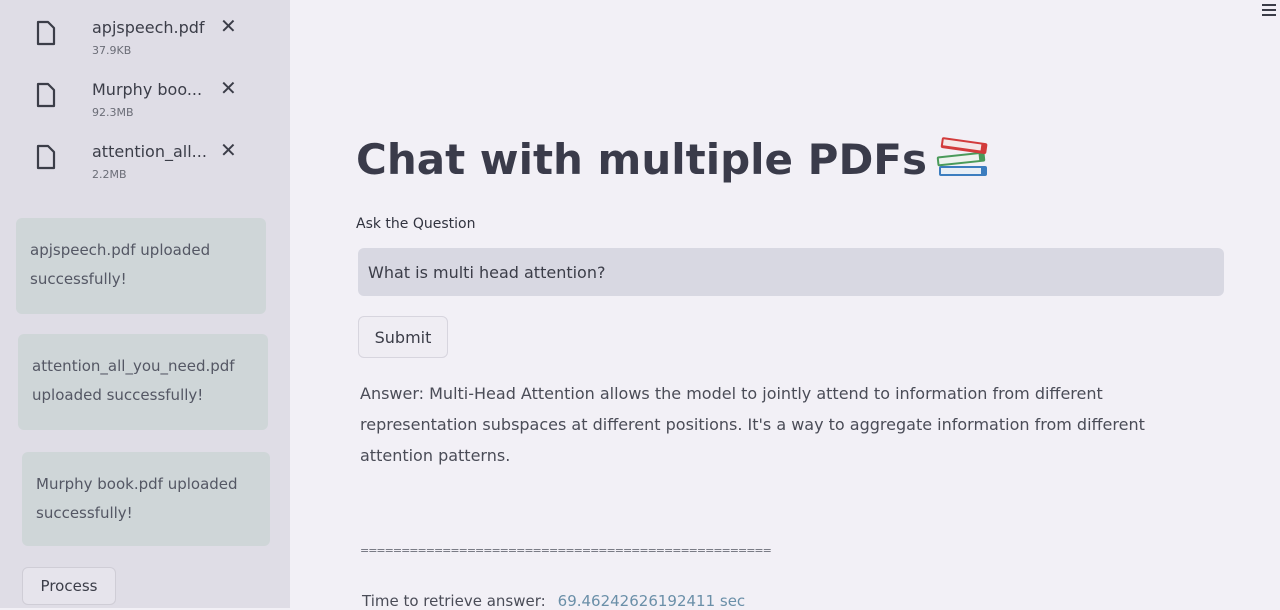 Image resolution: width=1280 pixels, height=610 pixels. What do you see at coordinates (1269, 11) in the screenshot?
I see `hamburger-menu-icon` at bounding box center [1269, 11].